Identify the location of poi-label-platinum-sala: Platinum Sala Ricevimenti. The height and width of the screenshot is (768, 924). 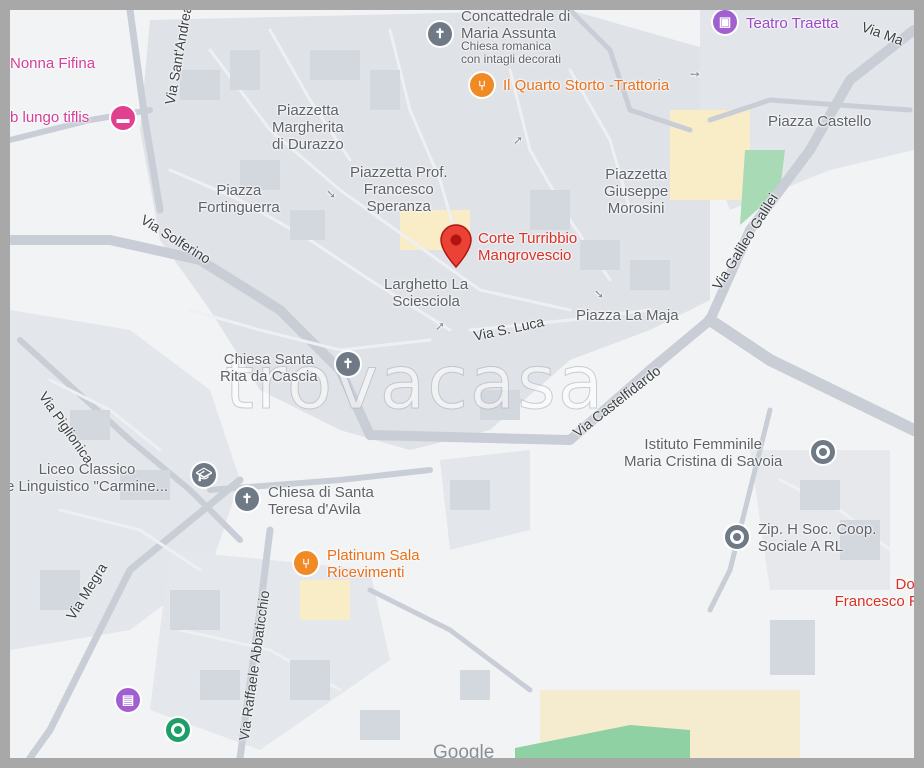
(373, 564).